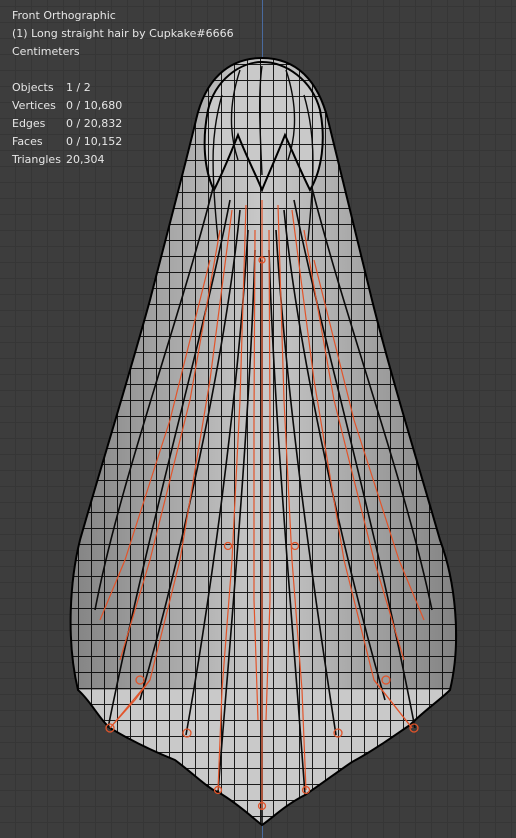 This screenshot has height=838, width=516. I want to click on stat-value: 0 / 10,152, so click(94, 141).